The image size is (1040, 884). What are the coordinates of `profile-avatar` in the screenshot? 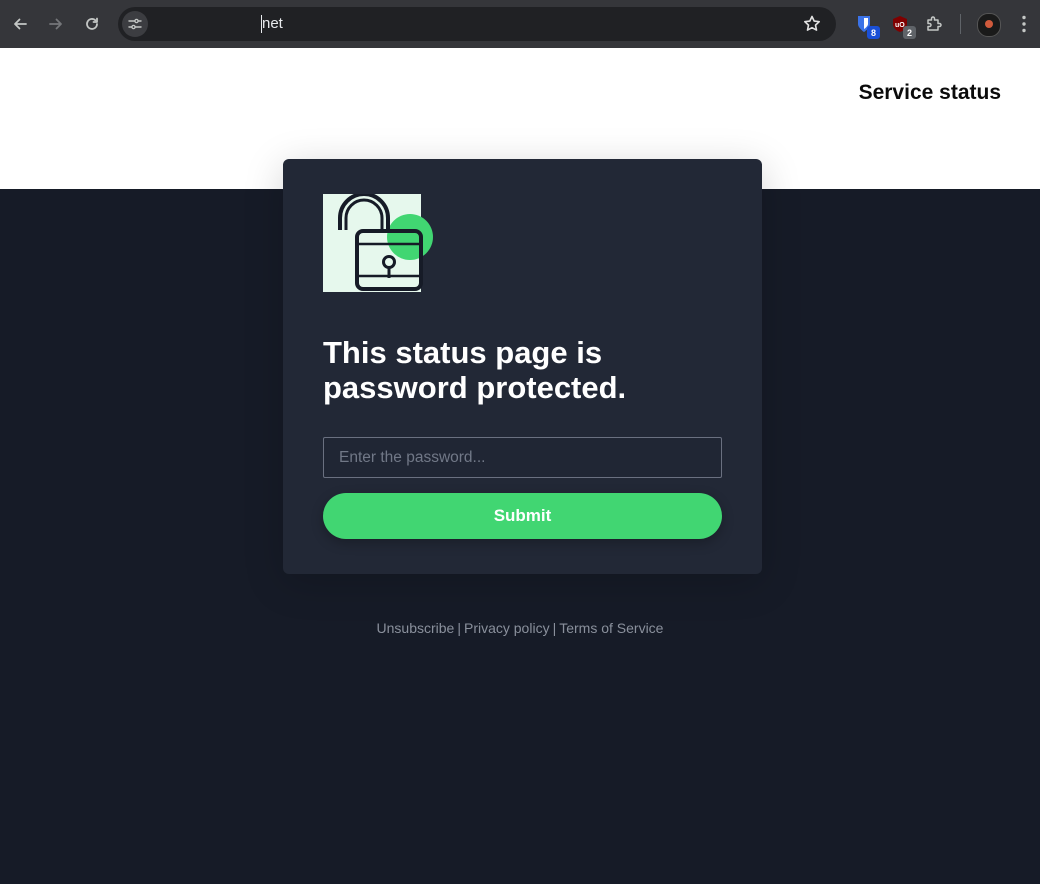 It's located at (989, 25).